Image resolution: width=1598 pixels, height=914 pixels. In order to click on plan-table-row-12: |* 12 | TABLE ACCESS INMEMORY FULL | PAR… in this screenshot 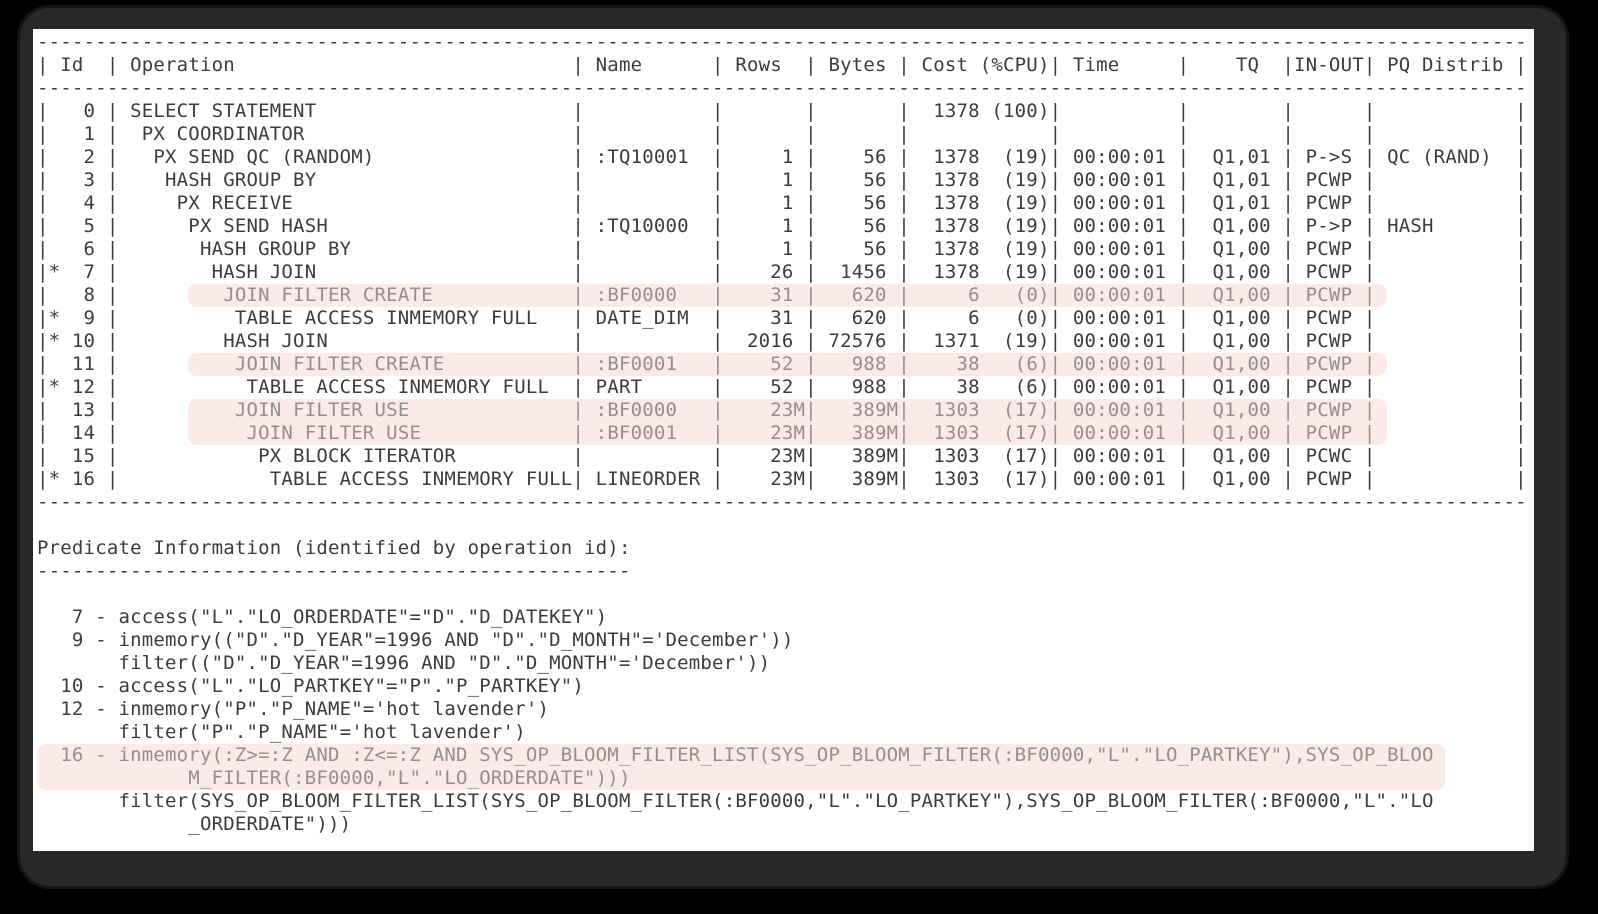, I will do `click(782, 387)`.